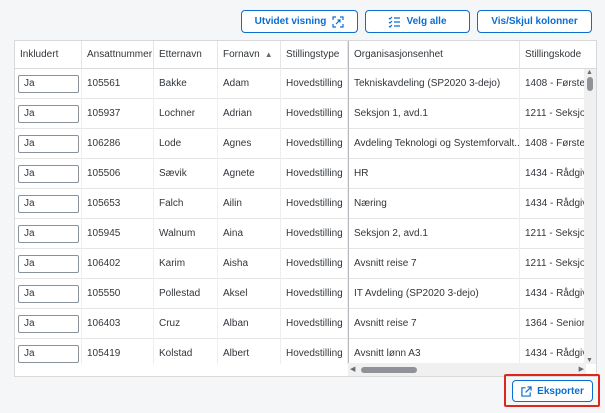 The image size is (605, 413). Describe the element at coordinates (268, 54) in the screenshot. I see `sort-ascending-icon: ▲` at that location.